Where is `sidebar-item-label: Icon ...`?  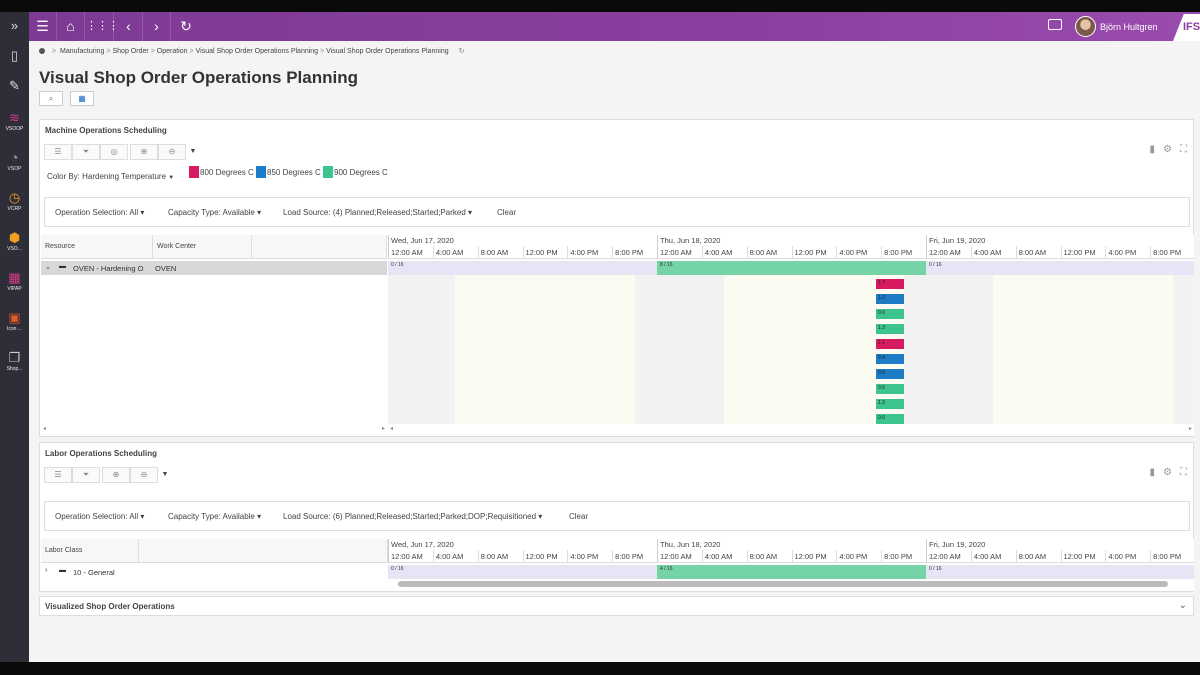
sidebar-item-label: Icon ... is located at coordinates (14, 329).